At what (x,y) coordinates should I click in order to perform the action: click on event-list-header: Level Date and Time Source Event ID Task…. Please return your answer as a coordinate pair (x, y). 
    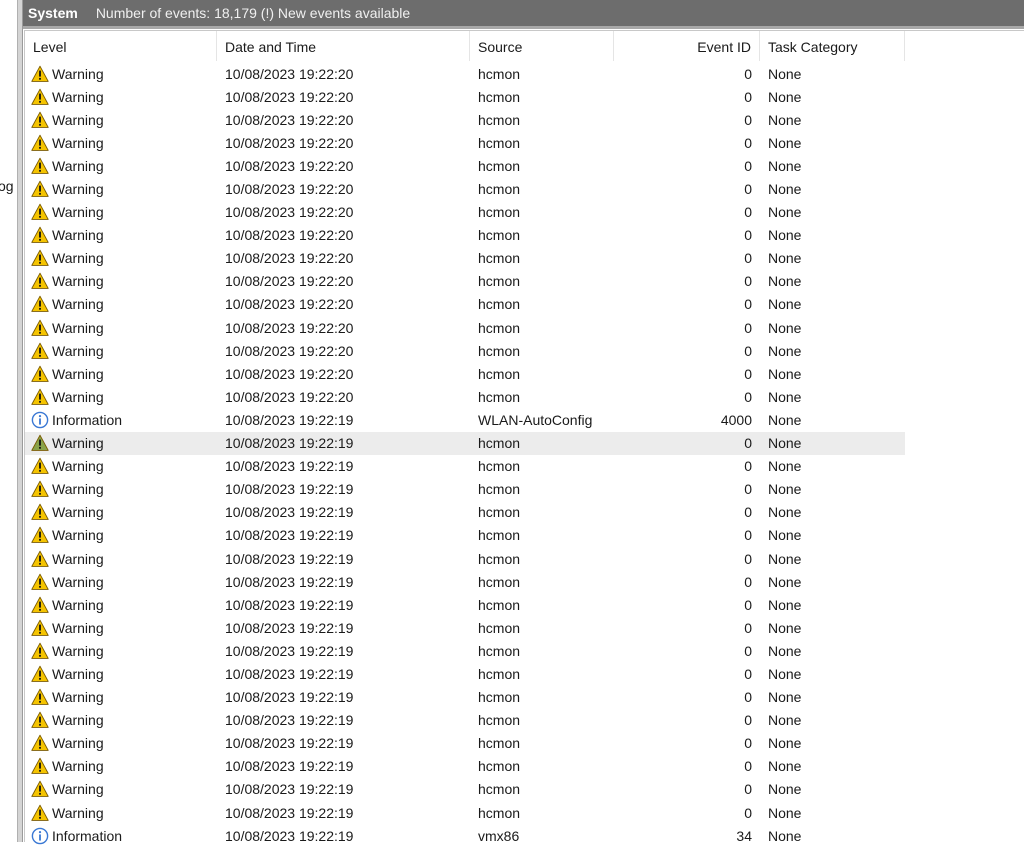
    Looking at the image, I should click on (465, 46).